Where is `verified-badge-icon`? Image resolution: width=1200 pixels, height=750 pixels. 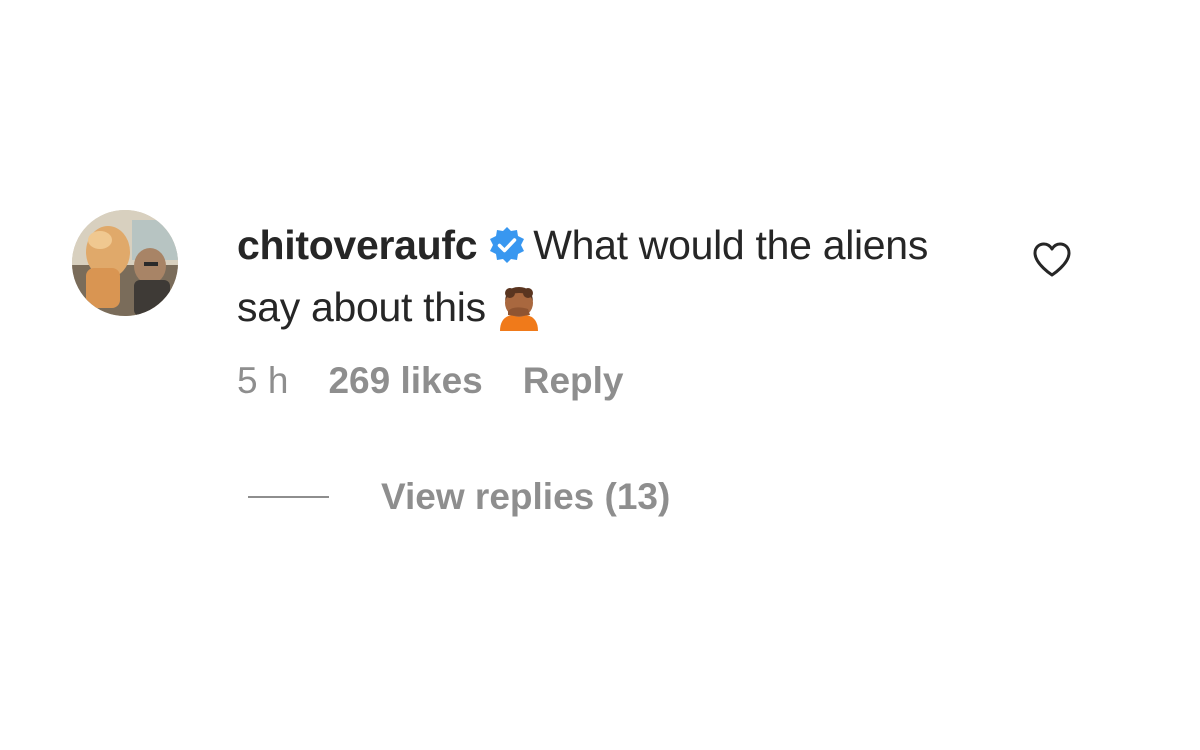 verified-badge-icon is located at coordinates (507, 241).